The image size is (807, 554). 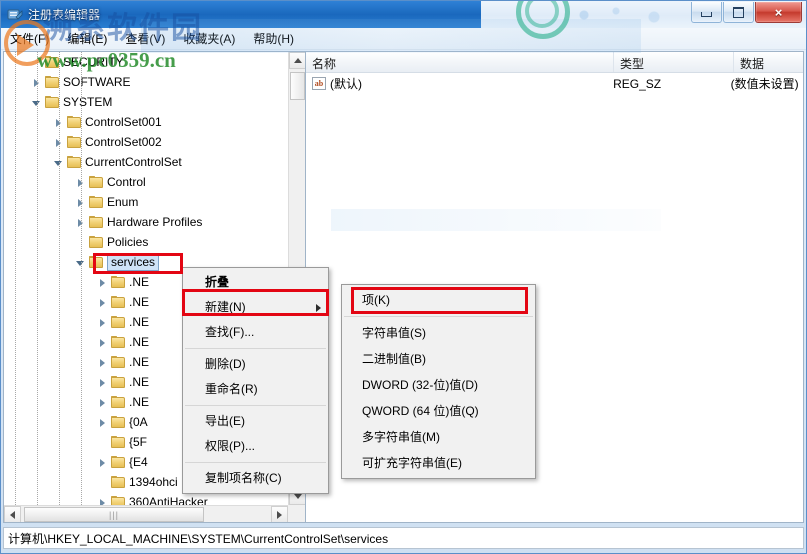 I want to click on tree-item-control: Control, so click(x=146, y=182).